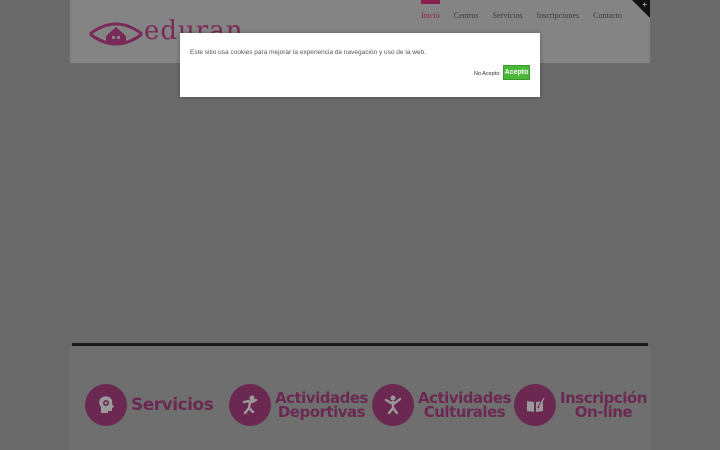  I want to click on feature-actividades-deportivas: Actividades Deportivas, so click(298, 405).